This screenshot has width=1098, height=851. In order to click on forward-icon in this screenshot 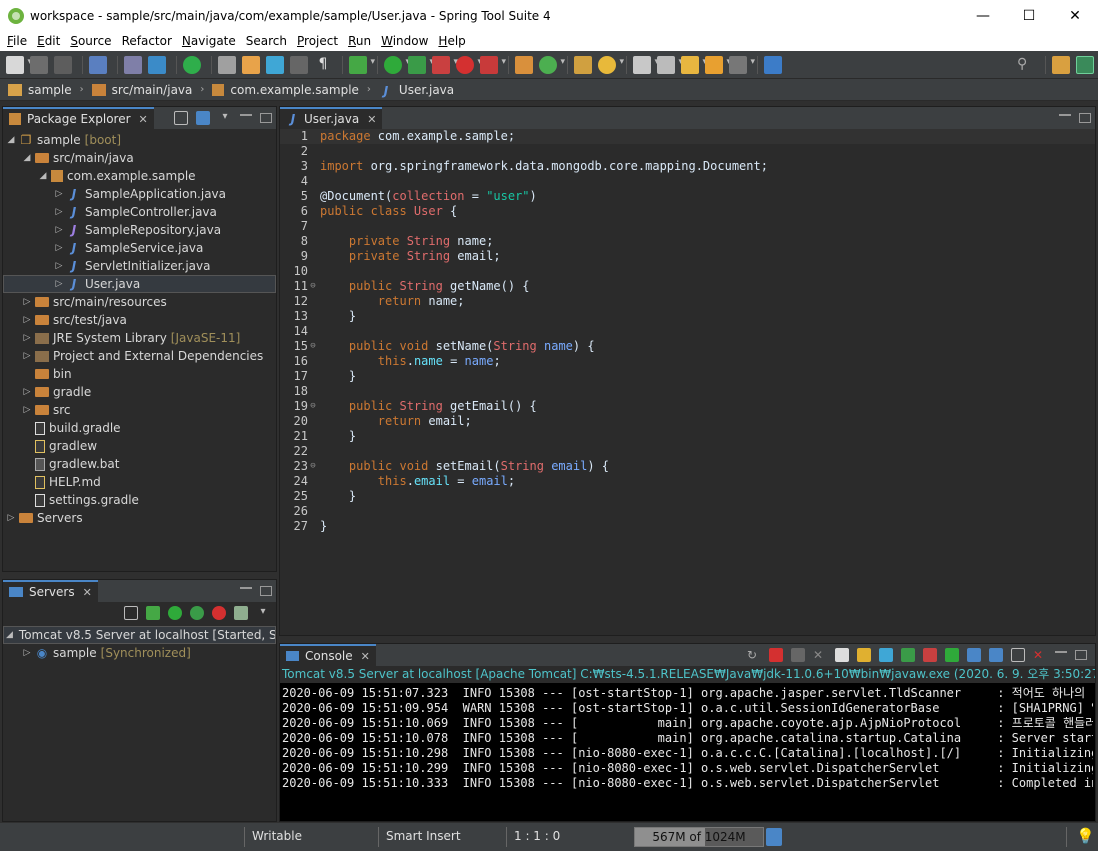, I will do `click(742, 64)`.